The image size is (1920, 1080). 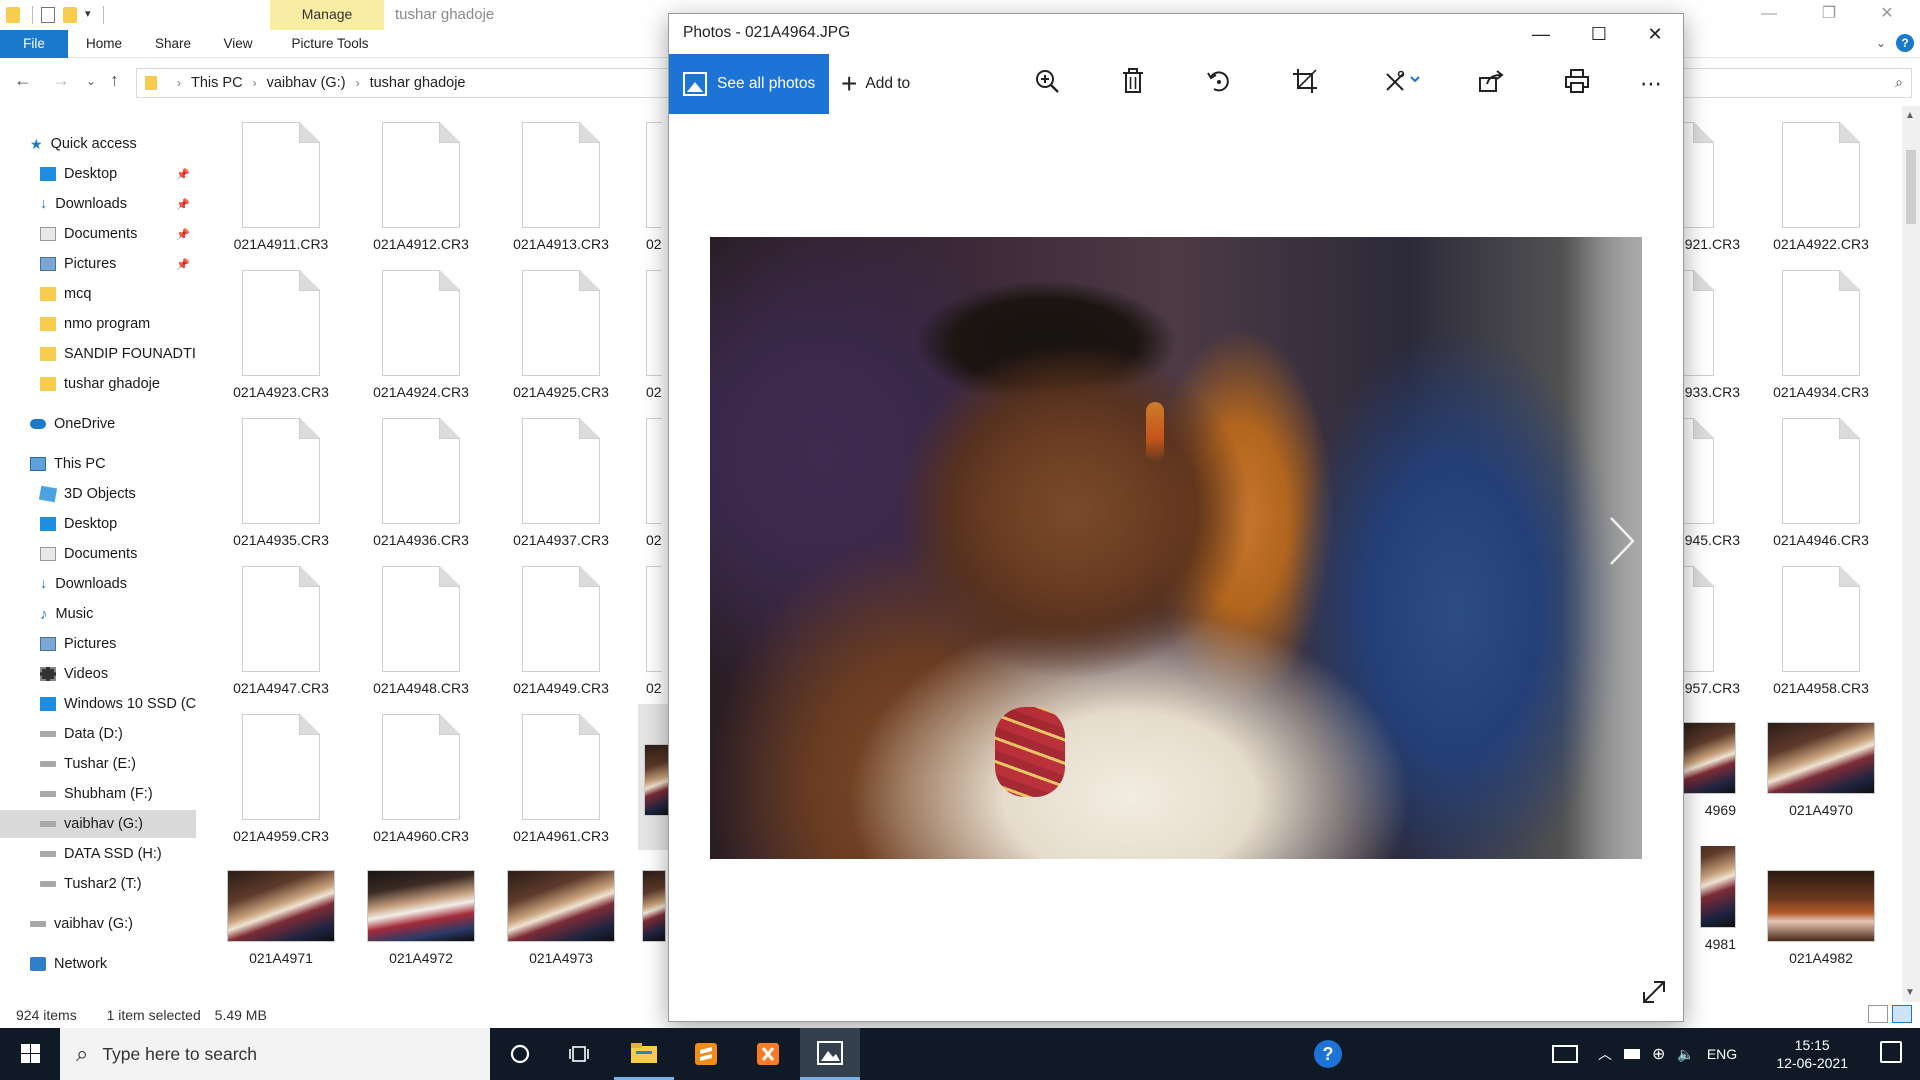 What do you see at coordinates (1708, 179) in the screenshot?
I see `file-tile-partial: 921.CR3` at bounding box center [1708, 179].